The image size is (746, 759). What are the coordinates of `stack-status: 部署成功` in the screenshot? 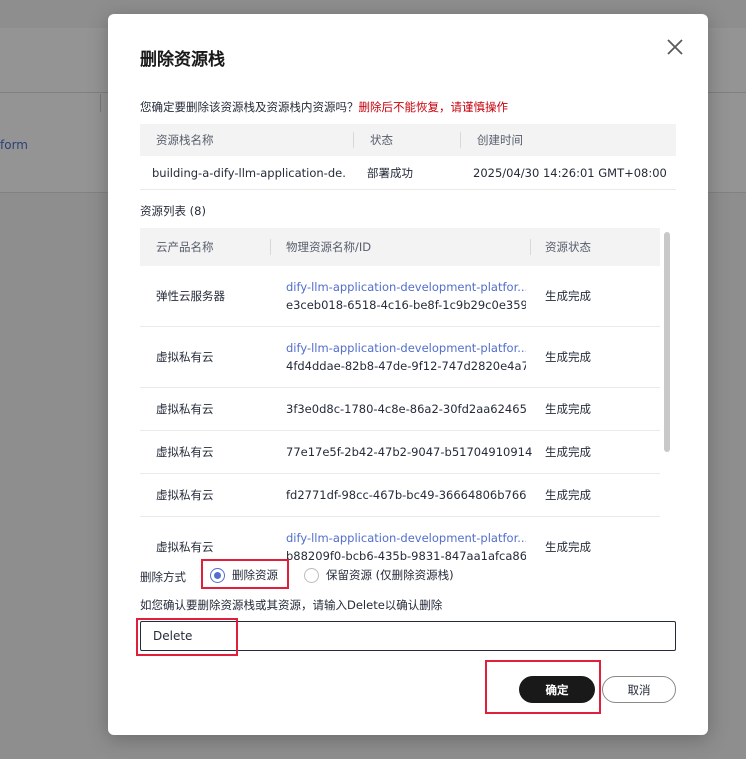 It's located at (390, 172).